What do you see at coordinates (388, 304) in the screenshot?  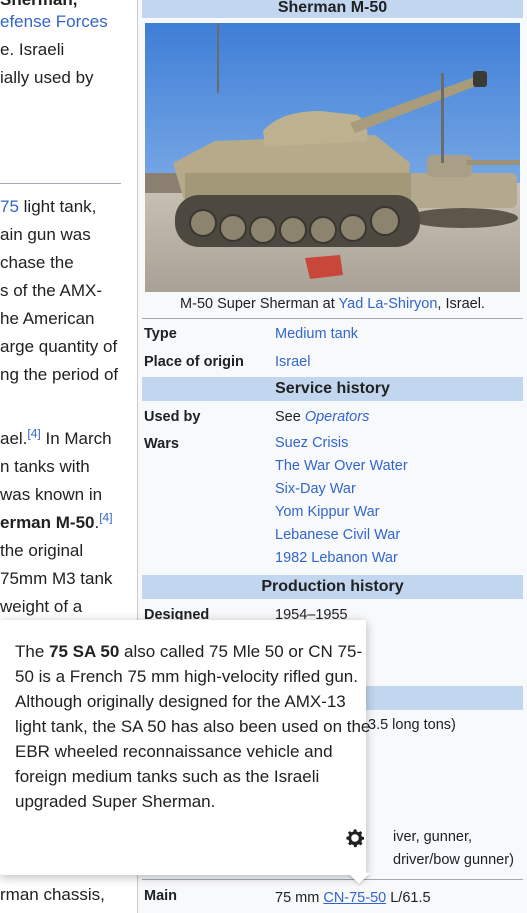 I see `caption-link: Yad La-Shiryon` at bounding box center [388, 304].